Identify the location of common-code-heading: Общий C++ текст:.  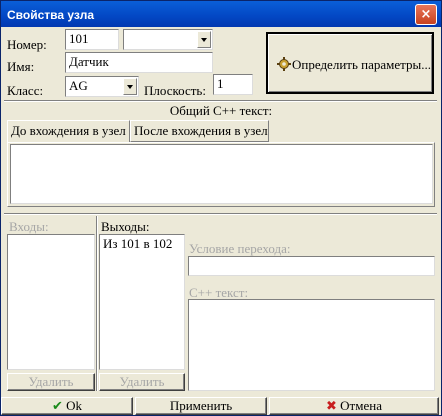
(221, 110).